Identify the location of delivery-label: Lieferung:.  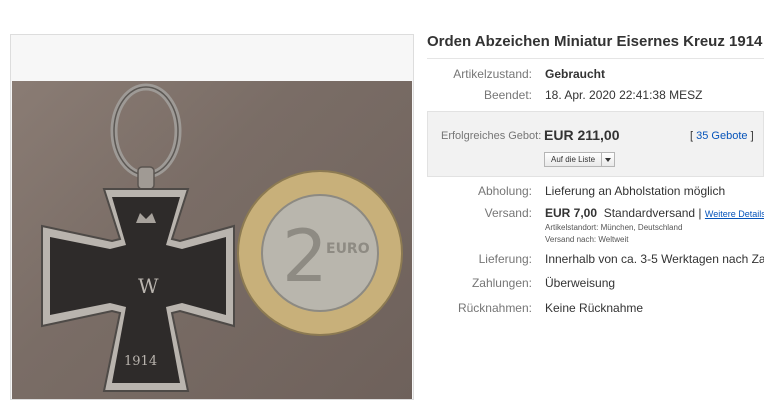
(505, 259).